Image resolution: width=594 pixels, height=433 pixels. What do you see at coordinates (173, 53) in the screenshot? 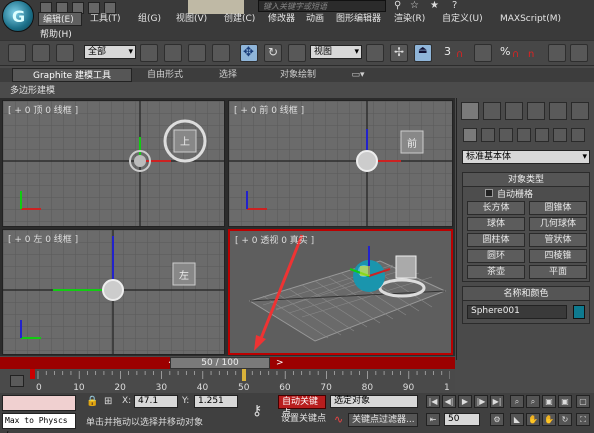
I see `select-by-name-icon` at bounding box center [173, 53].